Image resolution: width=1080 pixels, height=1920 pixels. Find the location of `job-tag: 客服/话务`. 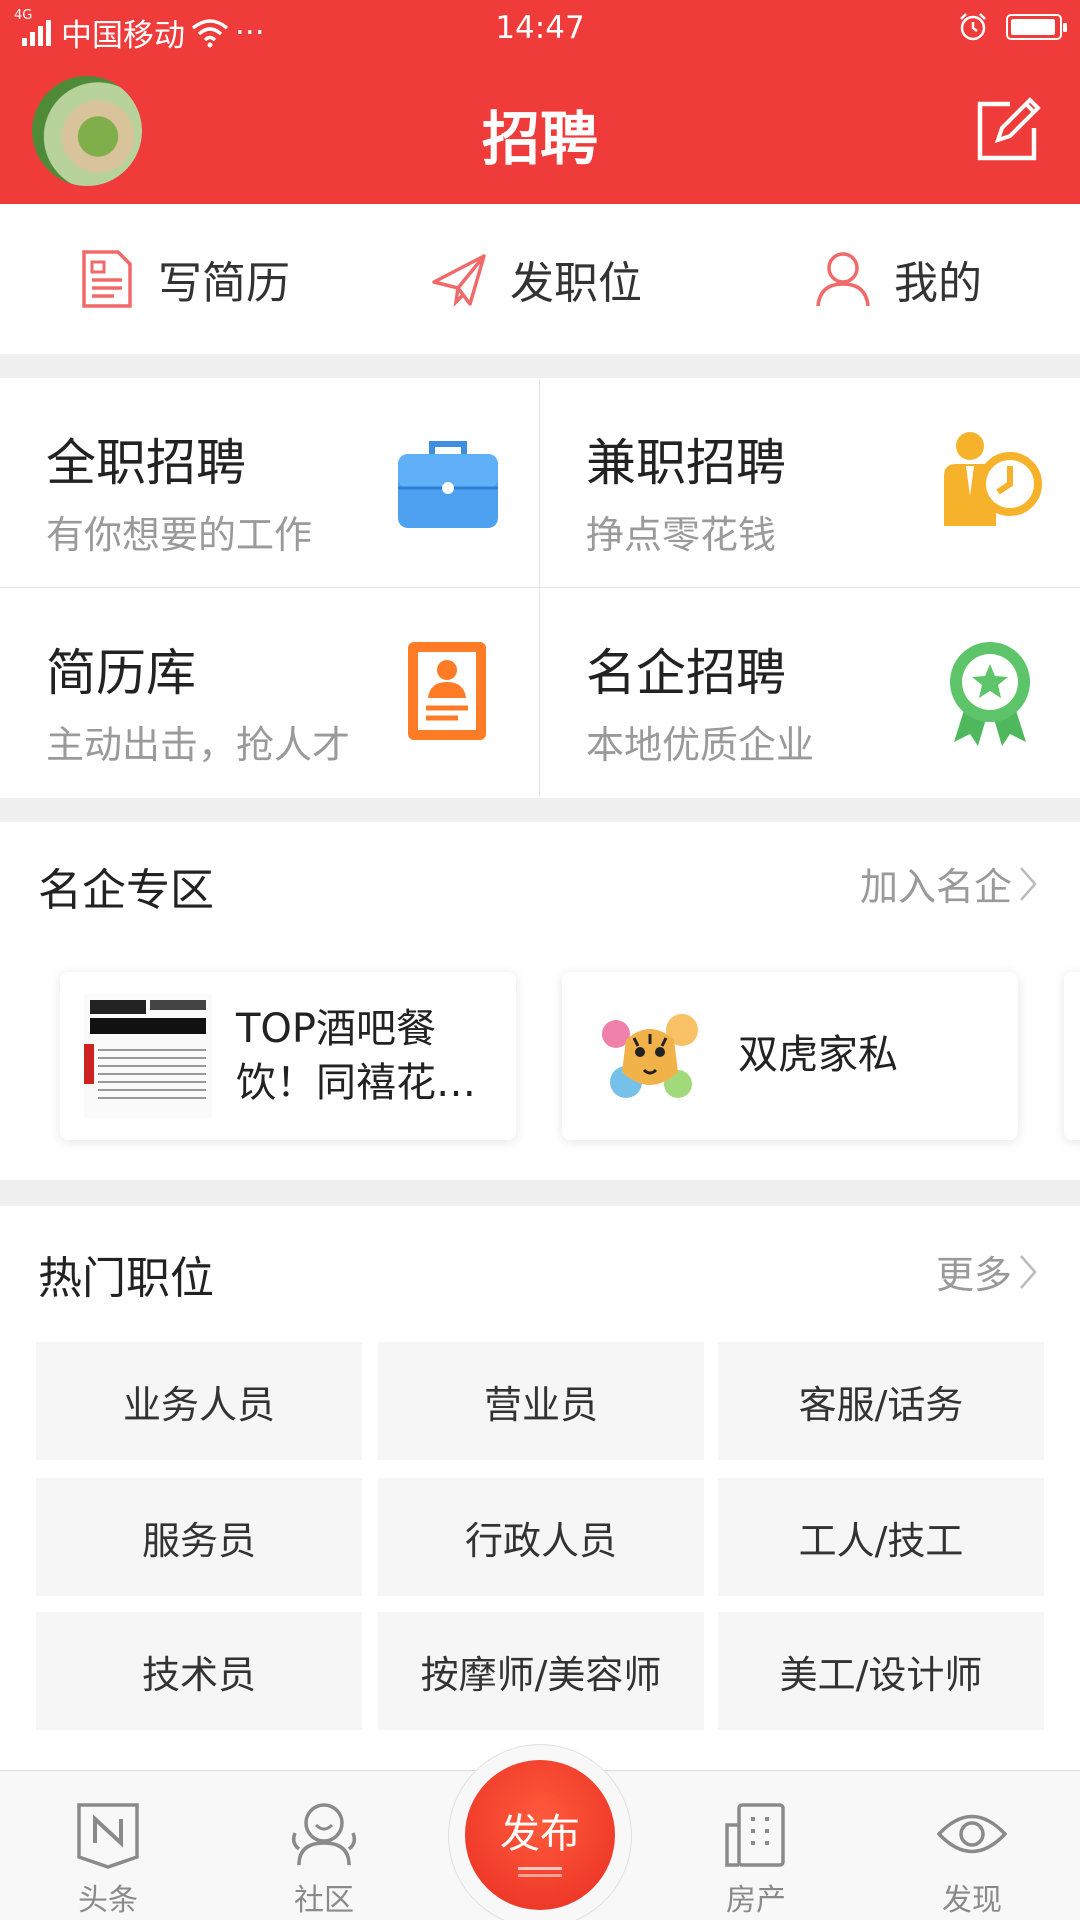

job-tag: 客服/话务 is located at coordinates (881, 1401).